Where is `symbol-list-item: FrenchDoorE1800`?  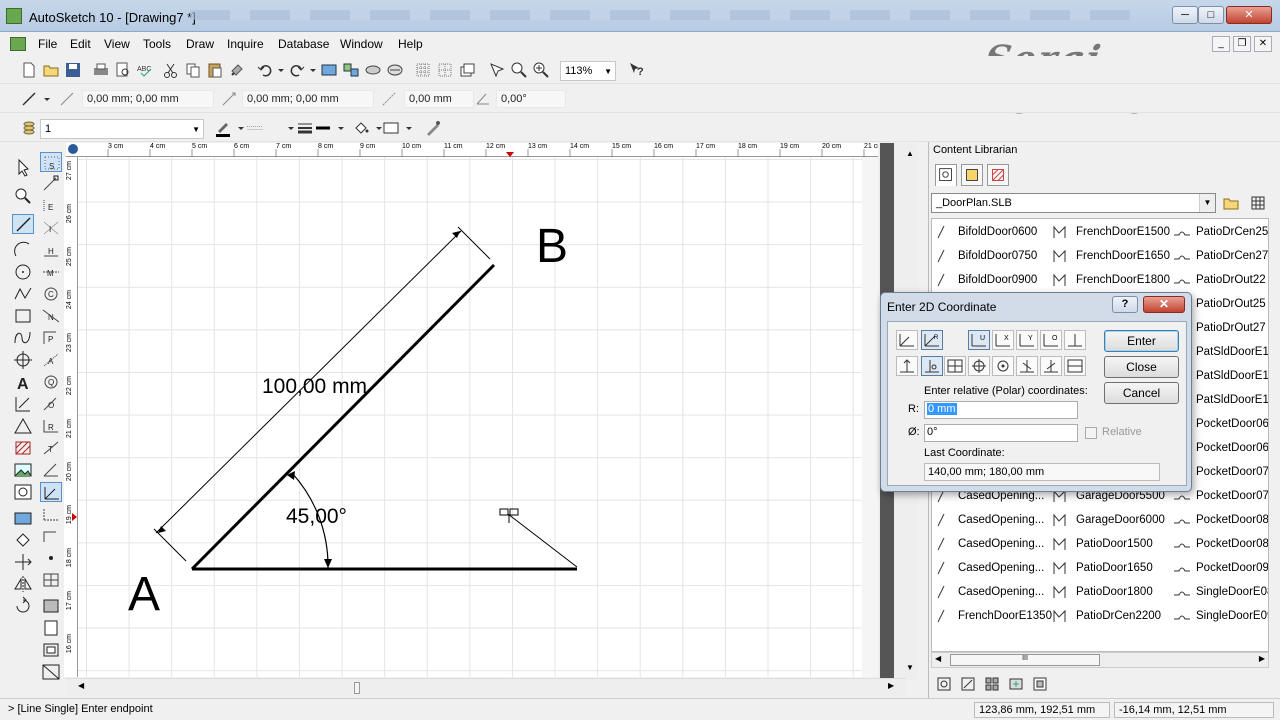 symbol-list-item: FrenchDoorE1800 is located at coordinates (1110, 280).